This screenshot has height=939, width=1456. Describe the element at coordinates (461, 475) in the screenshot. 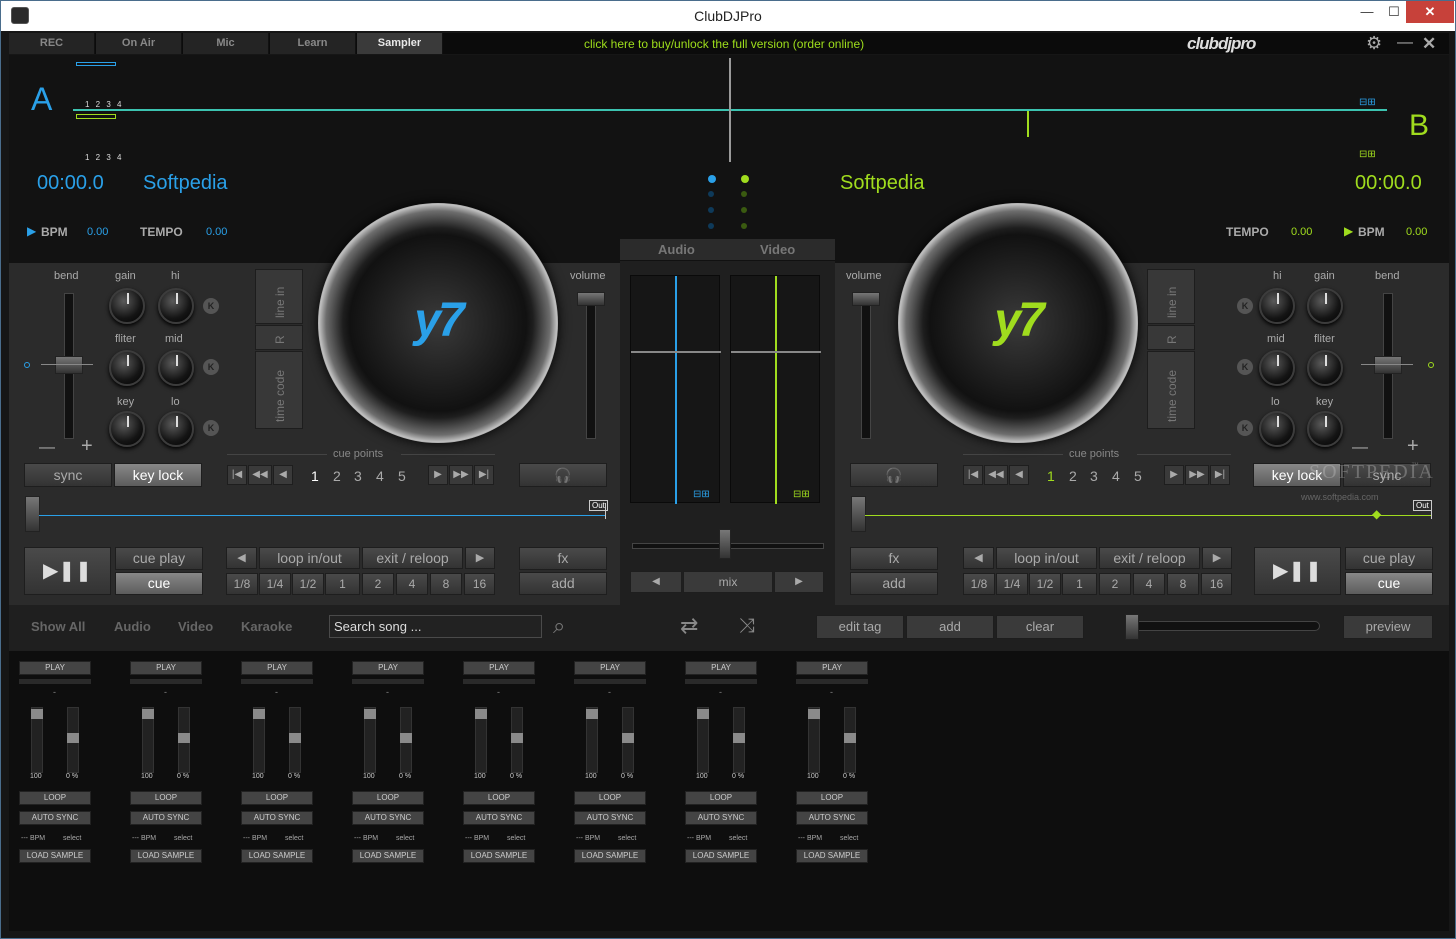

I see `cue-forward-button-a: ▶▶` at that location.